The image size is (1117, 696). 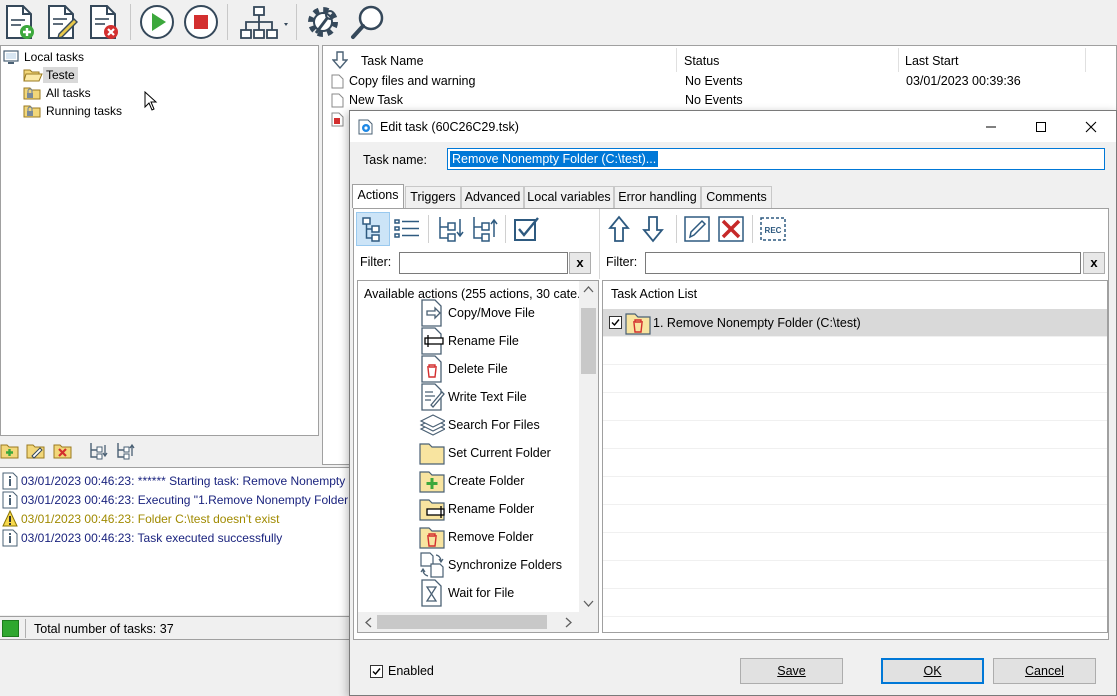 I want to click on new-task-button, so click(x=20, y=22).